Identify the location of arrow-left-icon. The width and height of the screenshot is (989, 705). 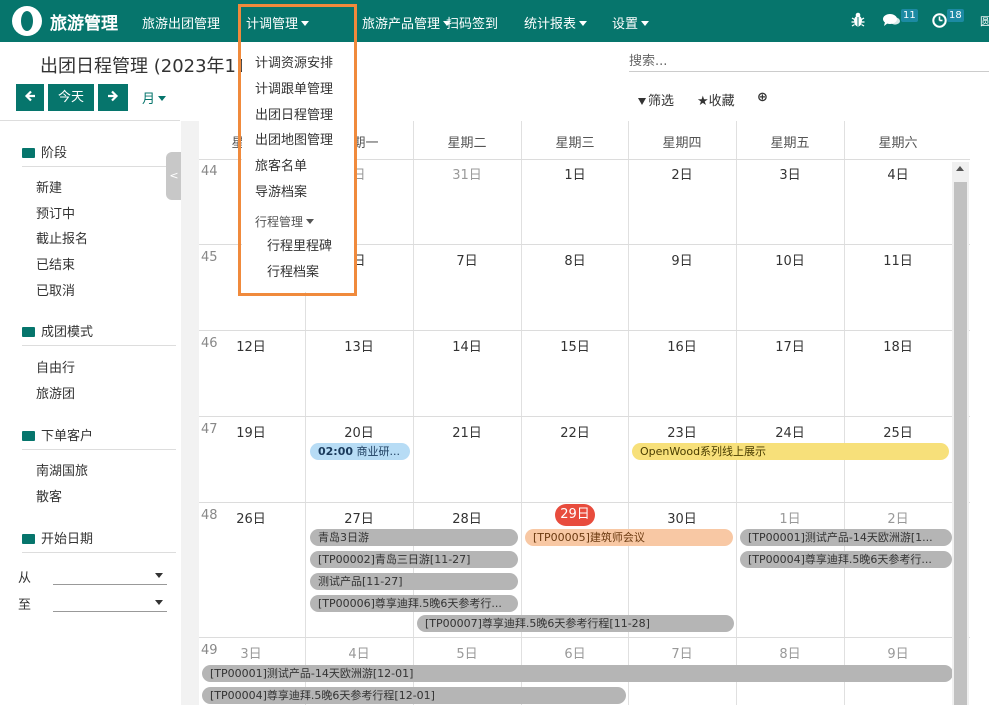
(29, 96).